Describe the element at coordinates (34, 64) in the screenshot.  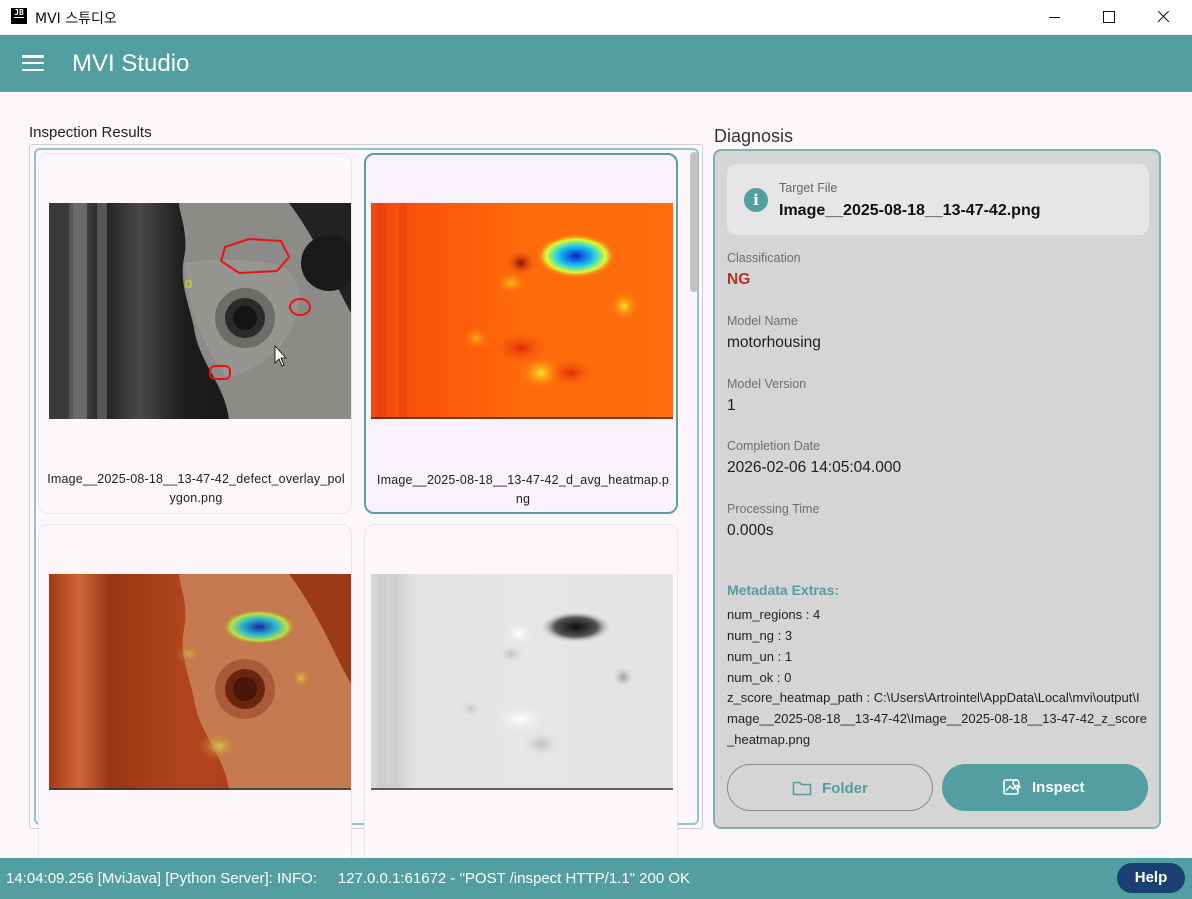
I see `hamburger-menu-icon` at that location.